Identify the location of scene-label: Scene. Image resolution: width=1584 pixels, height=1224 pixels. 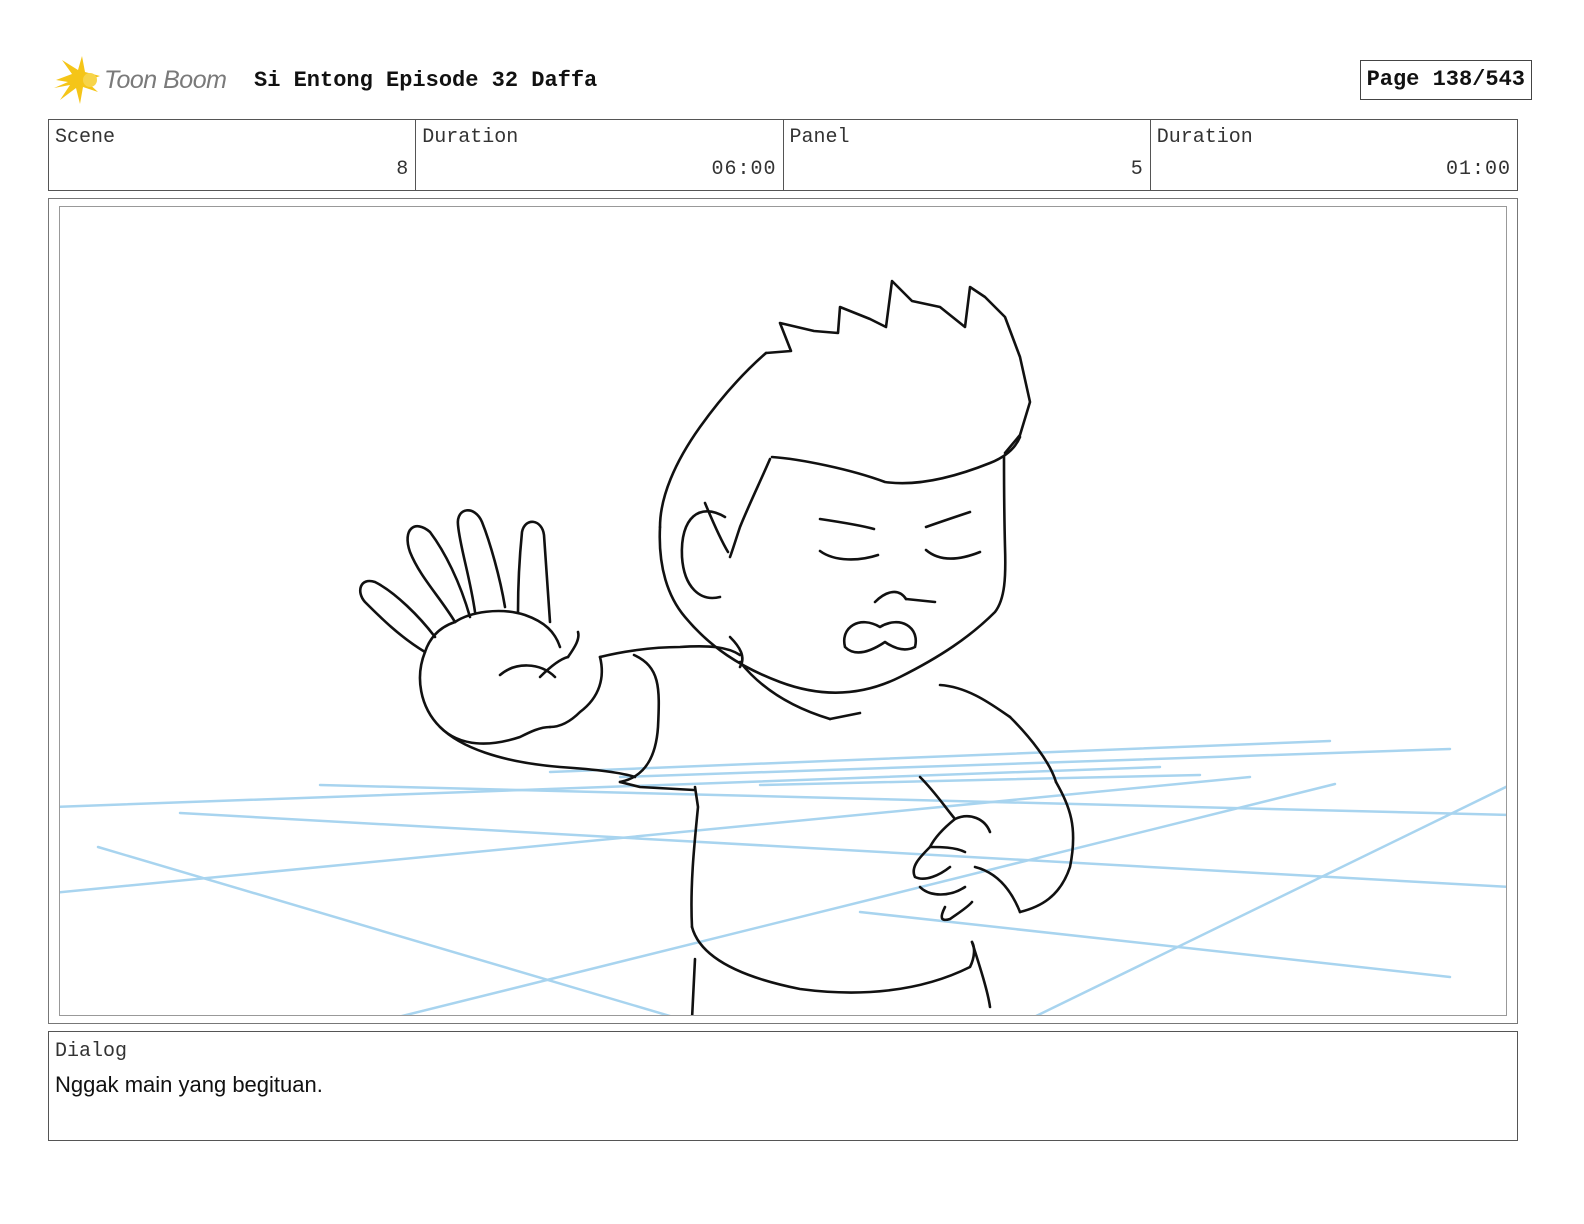
(85, 137).